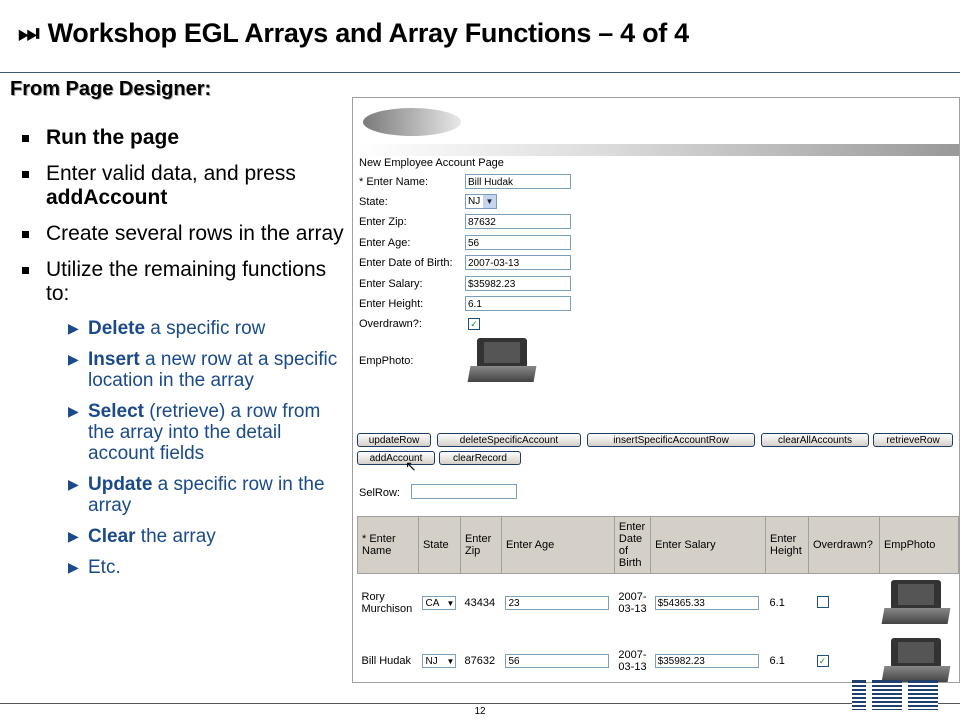 This screenshot has width=960, height=720. I want to click on bullet-text: Enter valid data, and press, so click(171, 173).